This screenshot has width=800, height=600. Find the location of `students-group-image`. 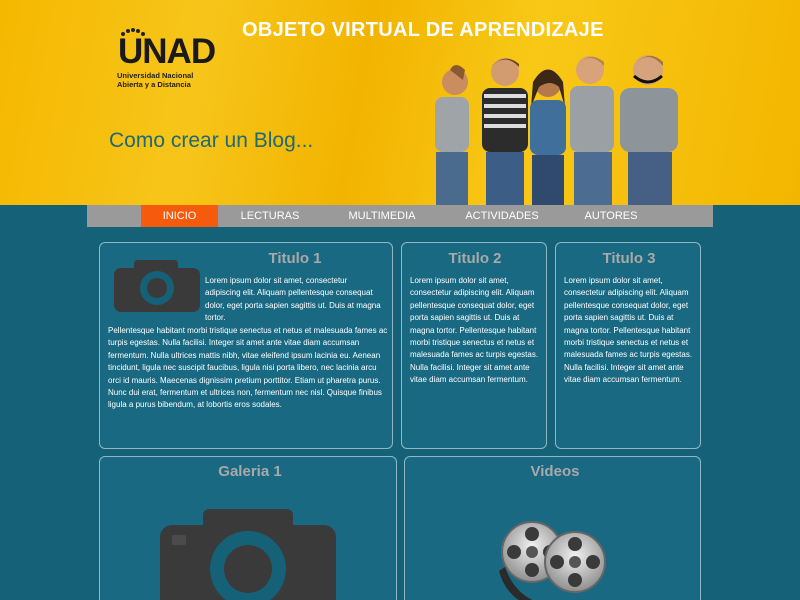

students-group-image is located at coordinates (556, 130).